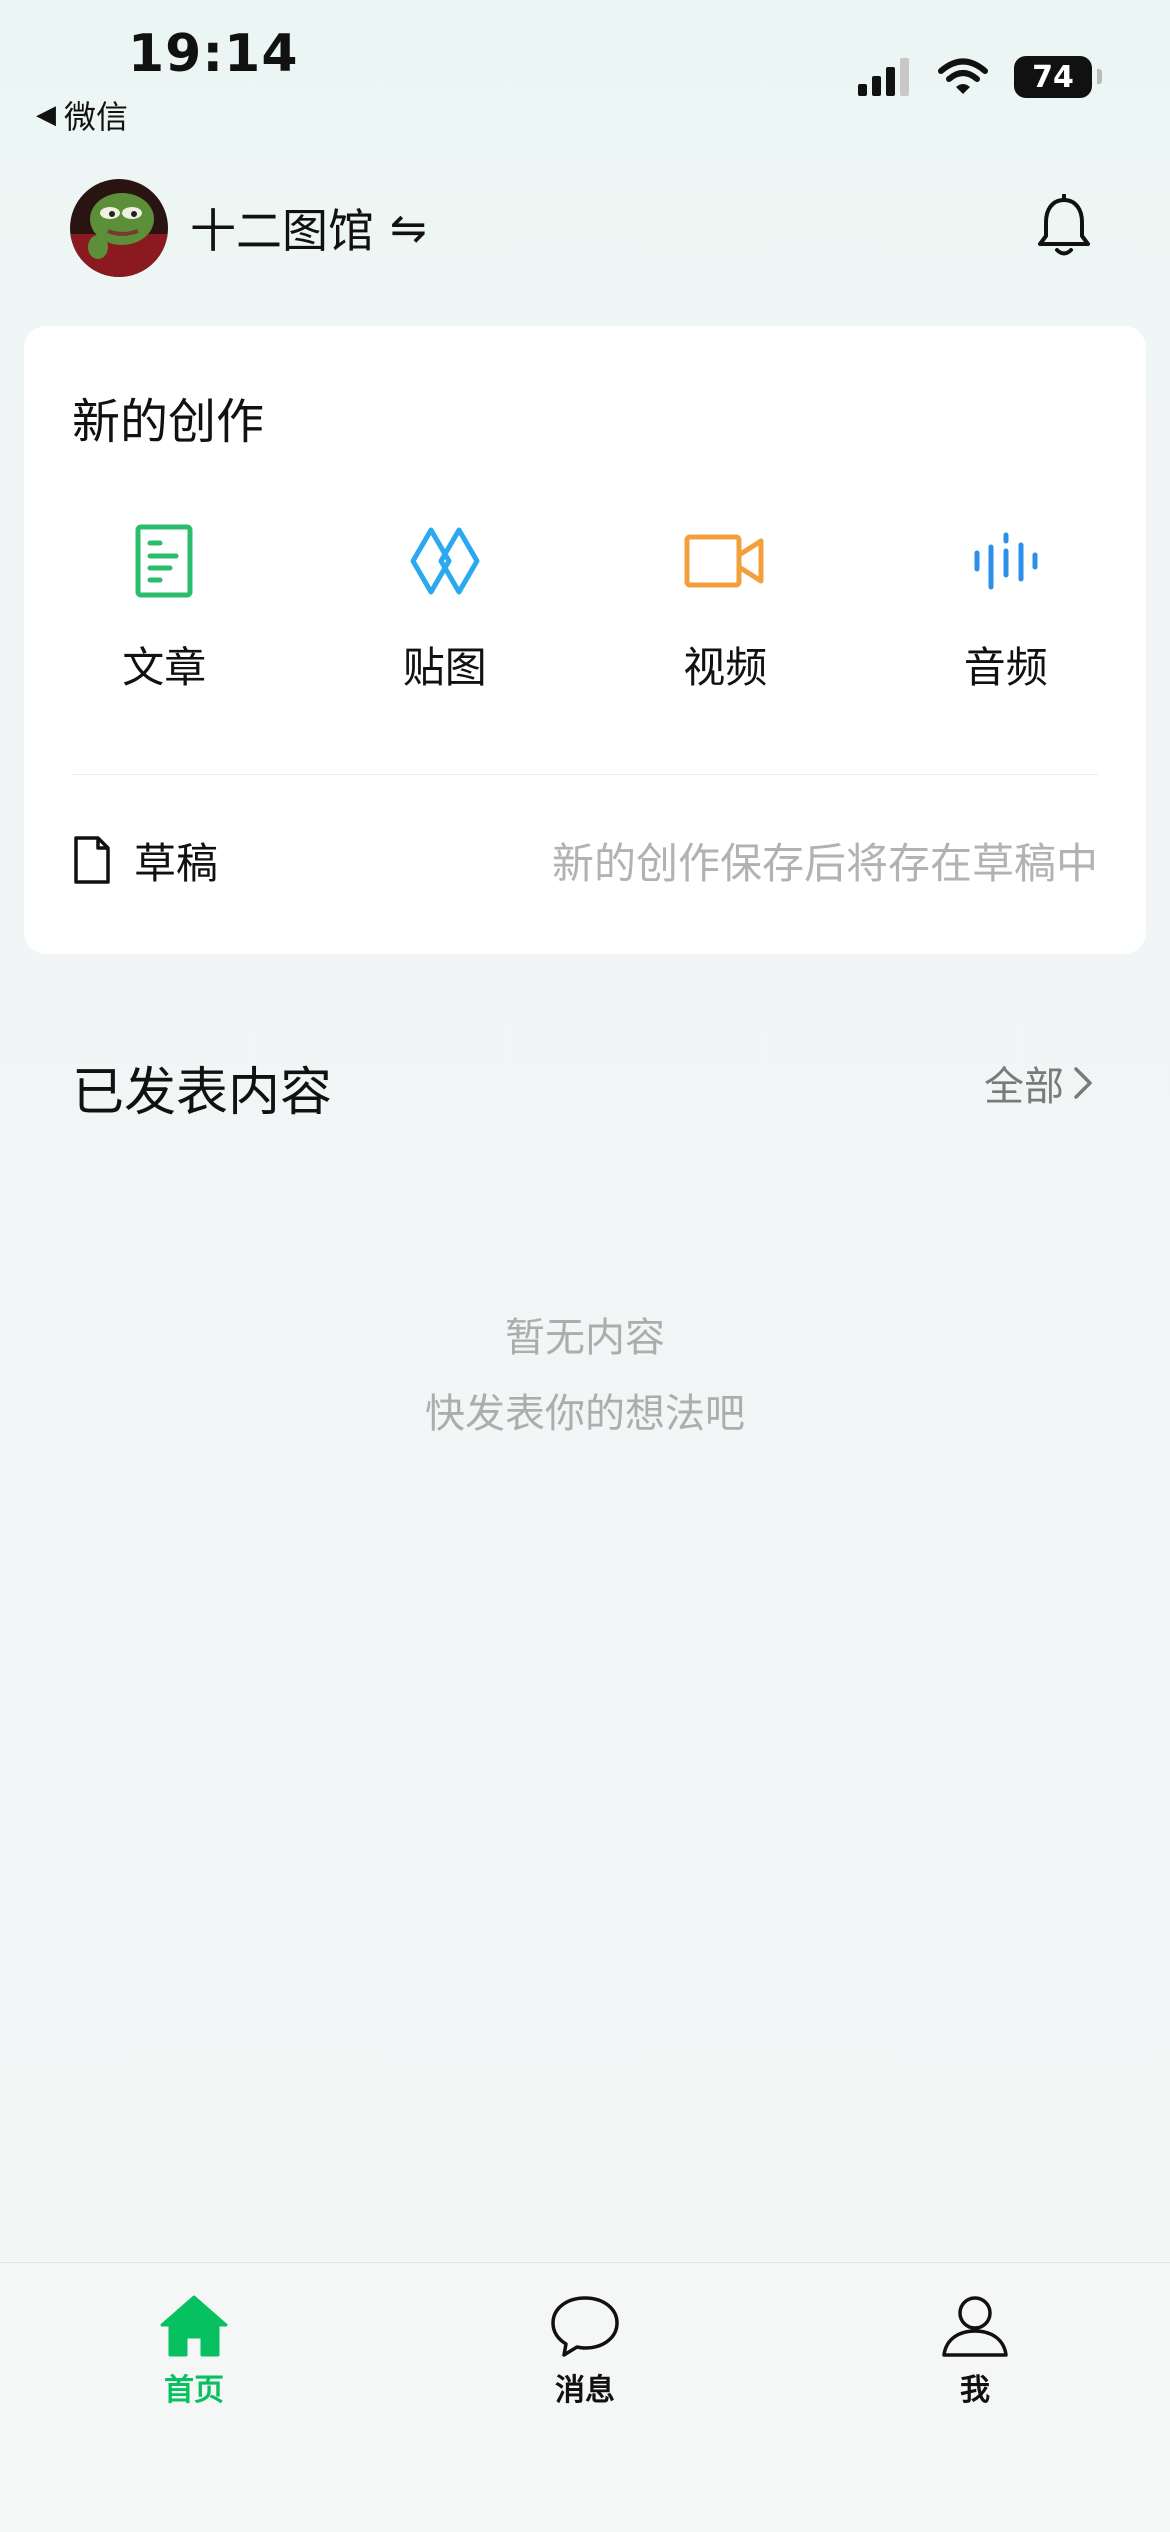 This screenshot has width=1170, height=2532. What do you see at coordinates (1058, 77) in the screenshot?
I see `battery-icon: 74` at bounding box center [1058, 77].